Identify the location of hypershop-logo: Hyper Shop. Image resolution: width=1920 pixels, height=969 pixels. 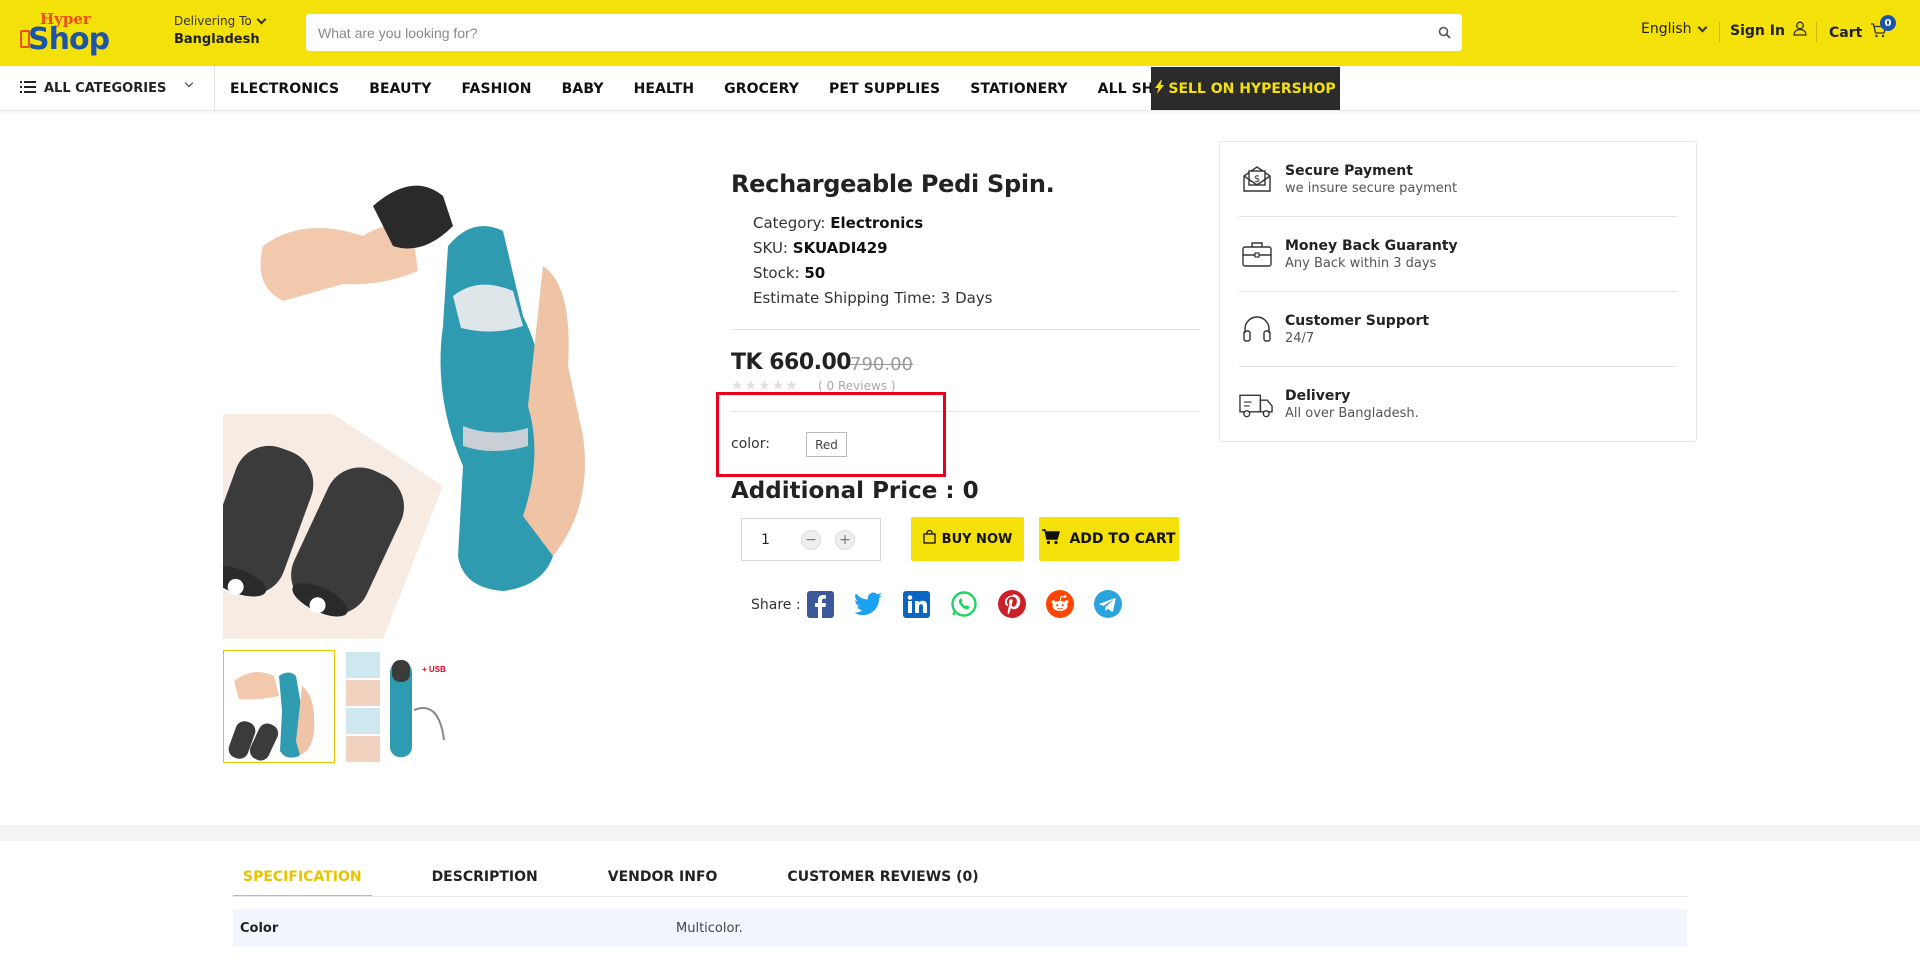
(65, 33).